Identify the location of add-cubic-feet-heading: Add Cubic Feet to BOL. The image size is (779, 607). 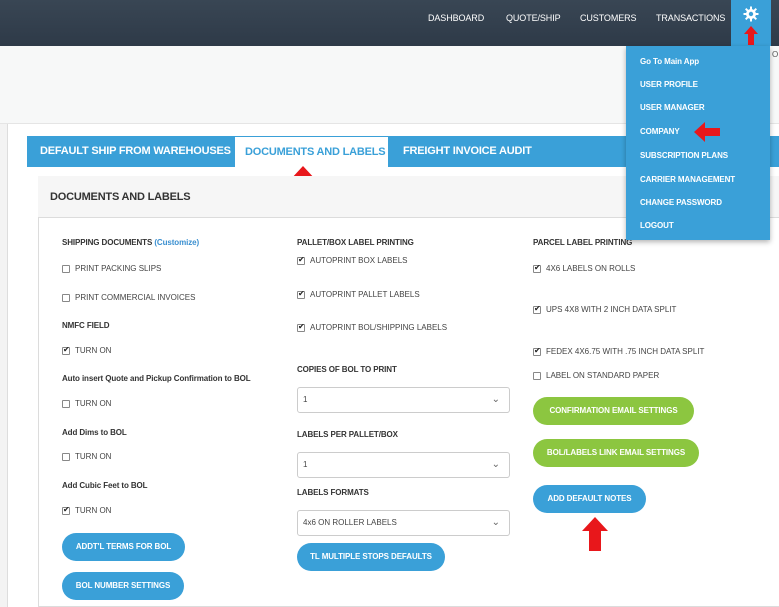
(105, 485).